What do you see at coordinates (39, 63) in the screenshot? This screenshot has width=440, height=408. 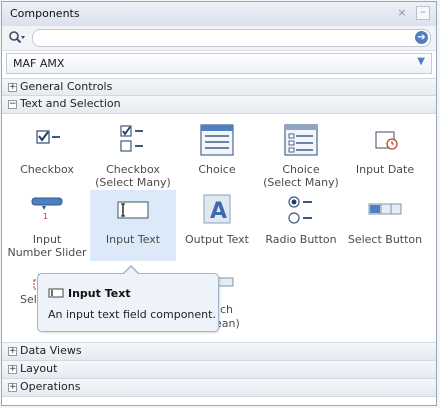 I see `library-select-value: MAF AMX` at bounding box center [39, 63].